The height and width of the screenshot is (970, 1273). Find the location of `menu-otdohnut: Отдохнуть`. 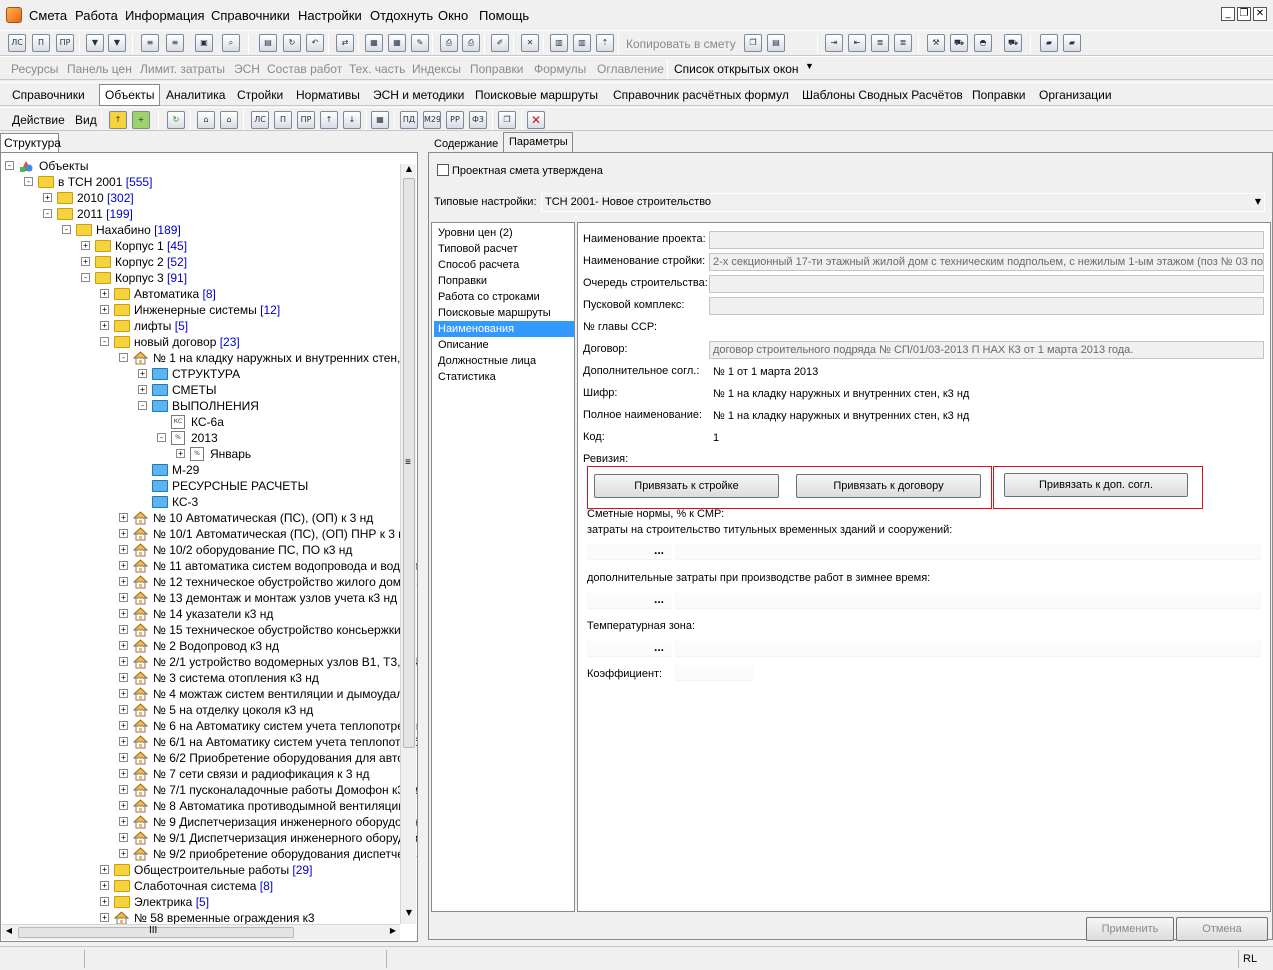

menu-otdohnut: Отдохнуть is located at coordinates (401, 15).